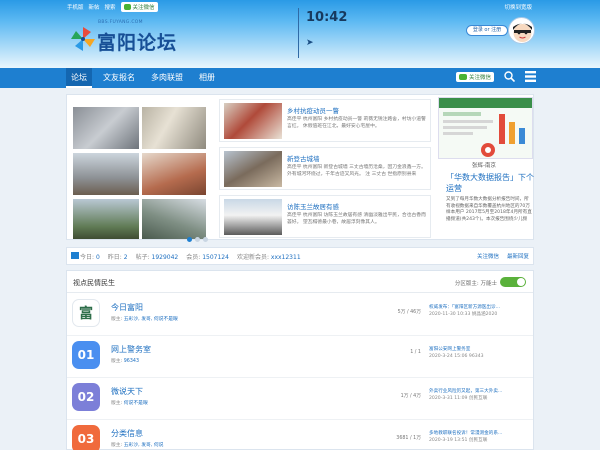  I want to click on grid-menu-icon, so click(530, 76).